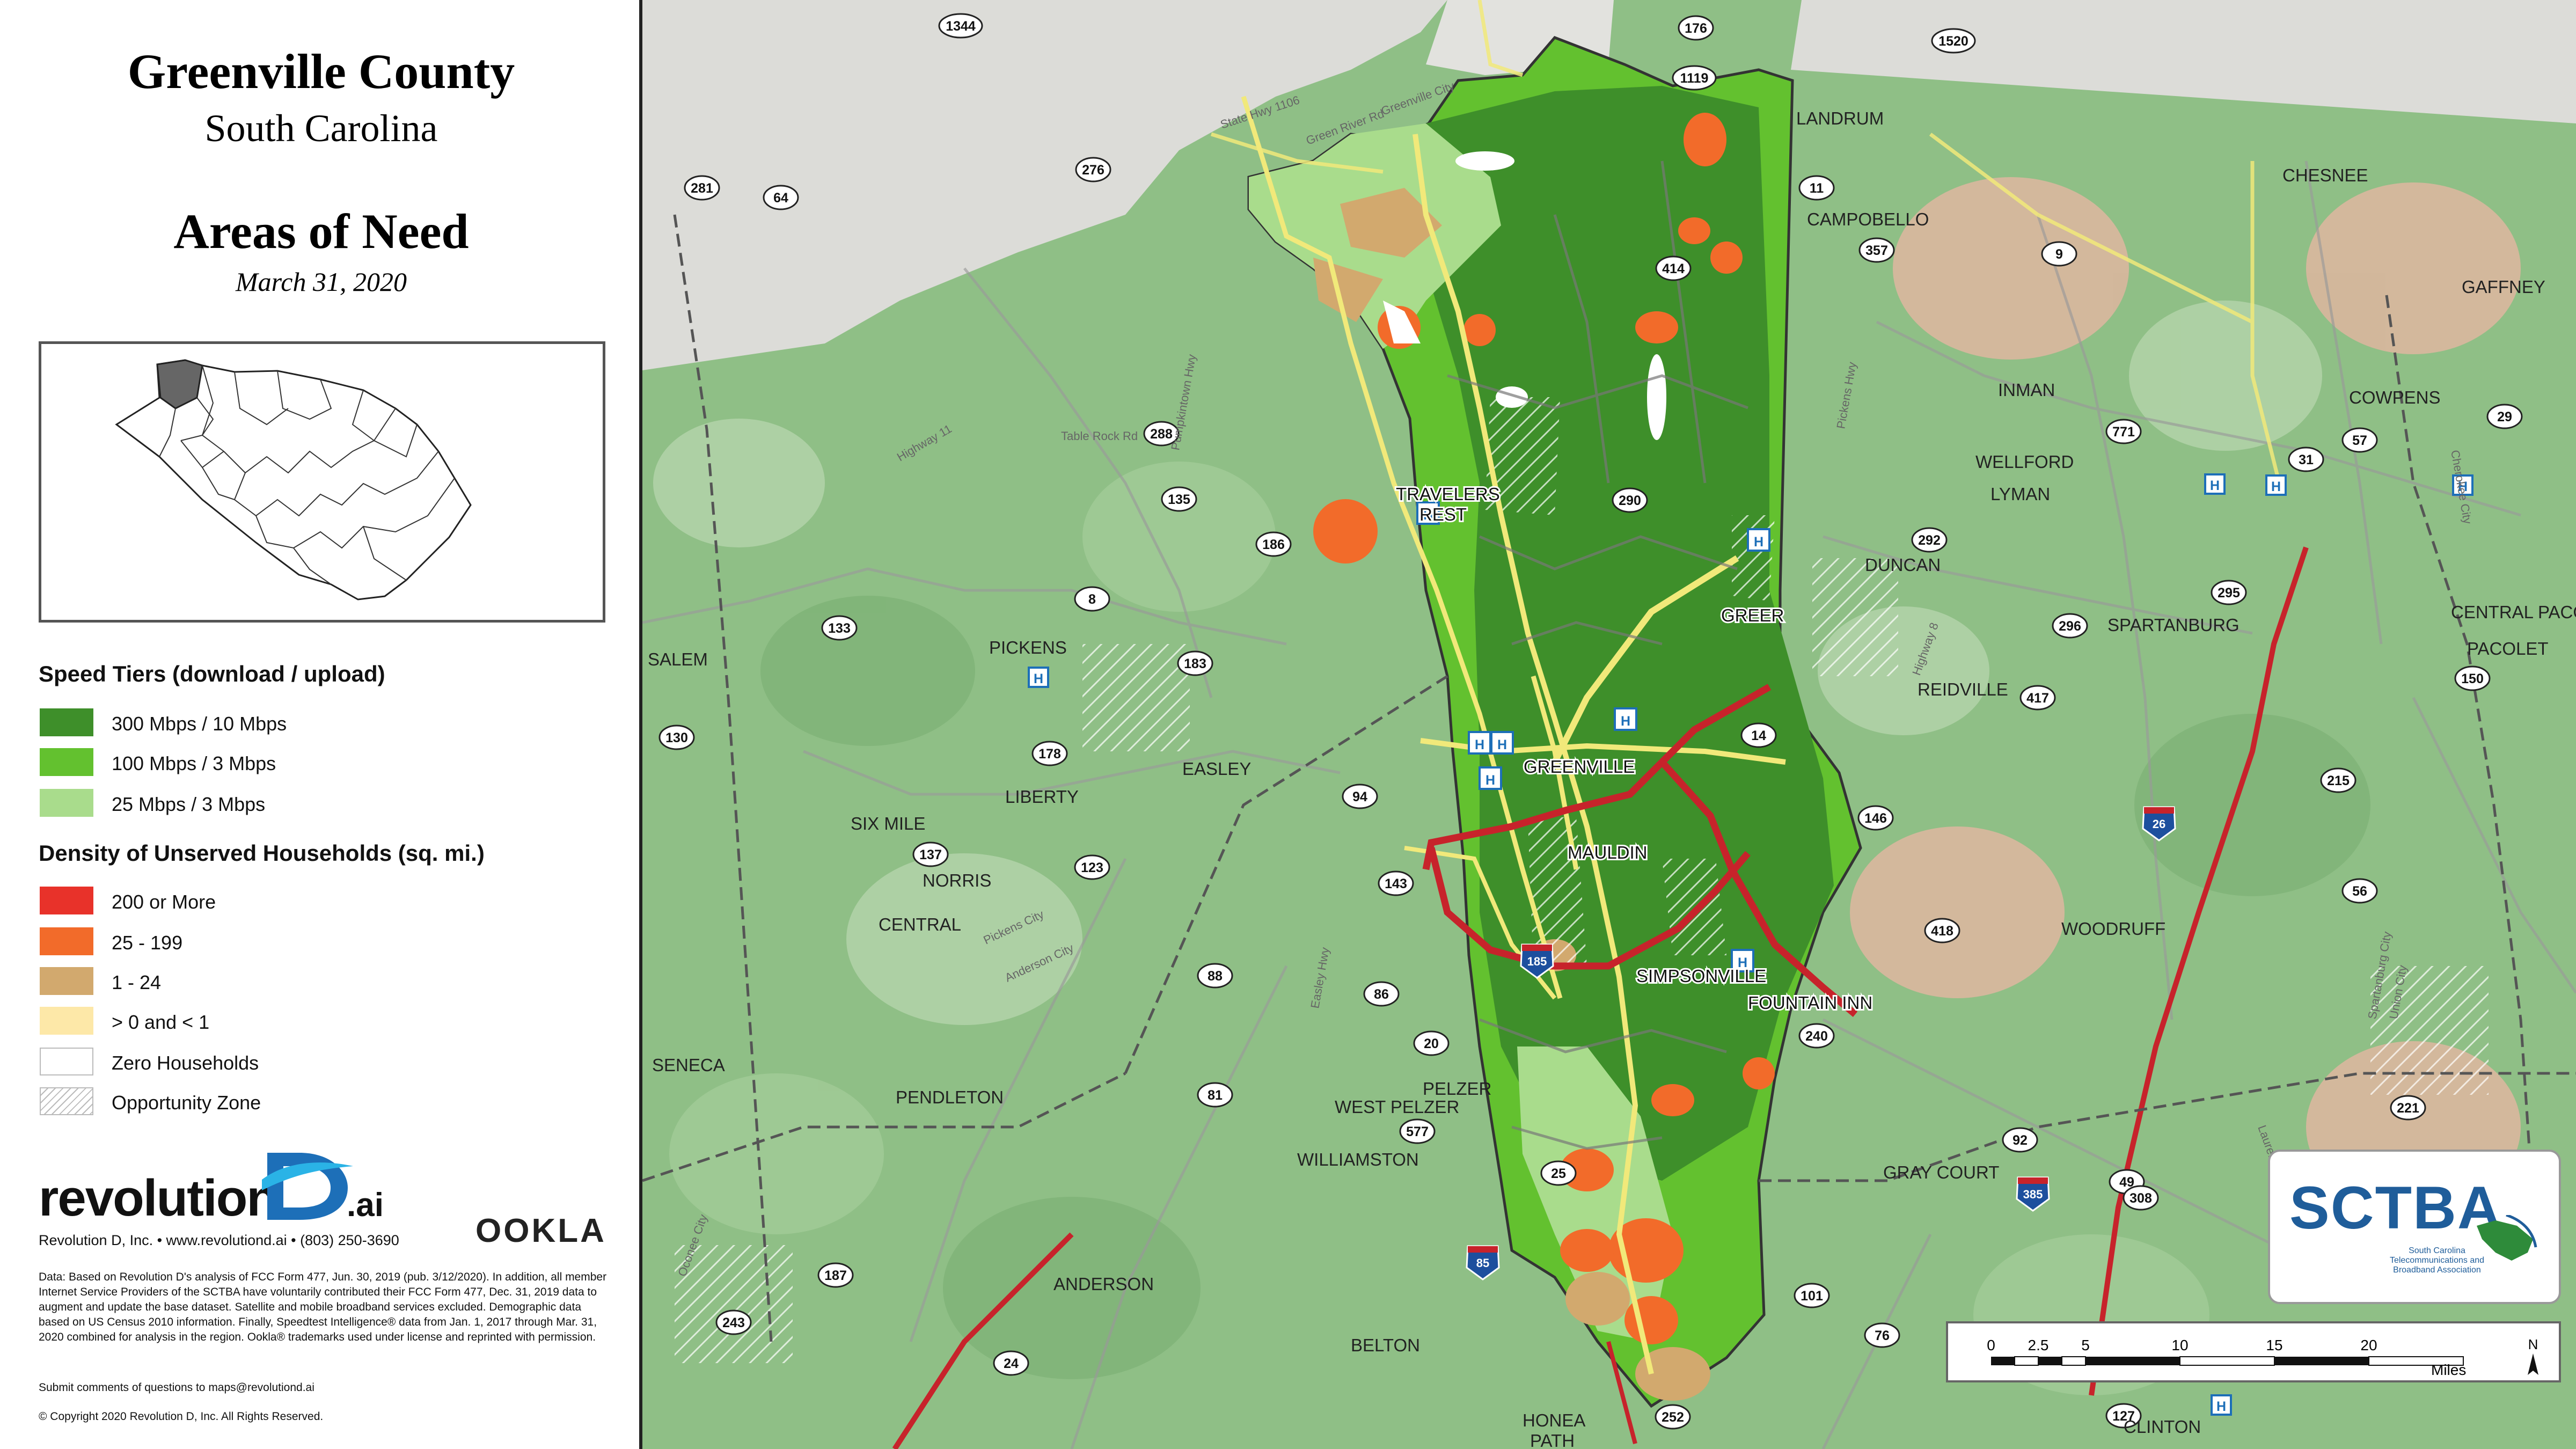  Describe the element at coordinates (185, 1063) in the screenshot. I see `legend-label-zero: Zero Households` at that location.